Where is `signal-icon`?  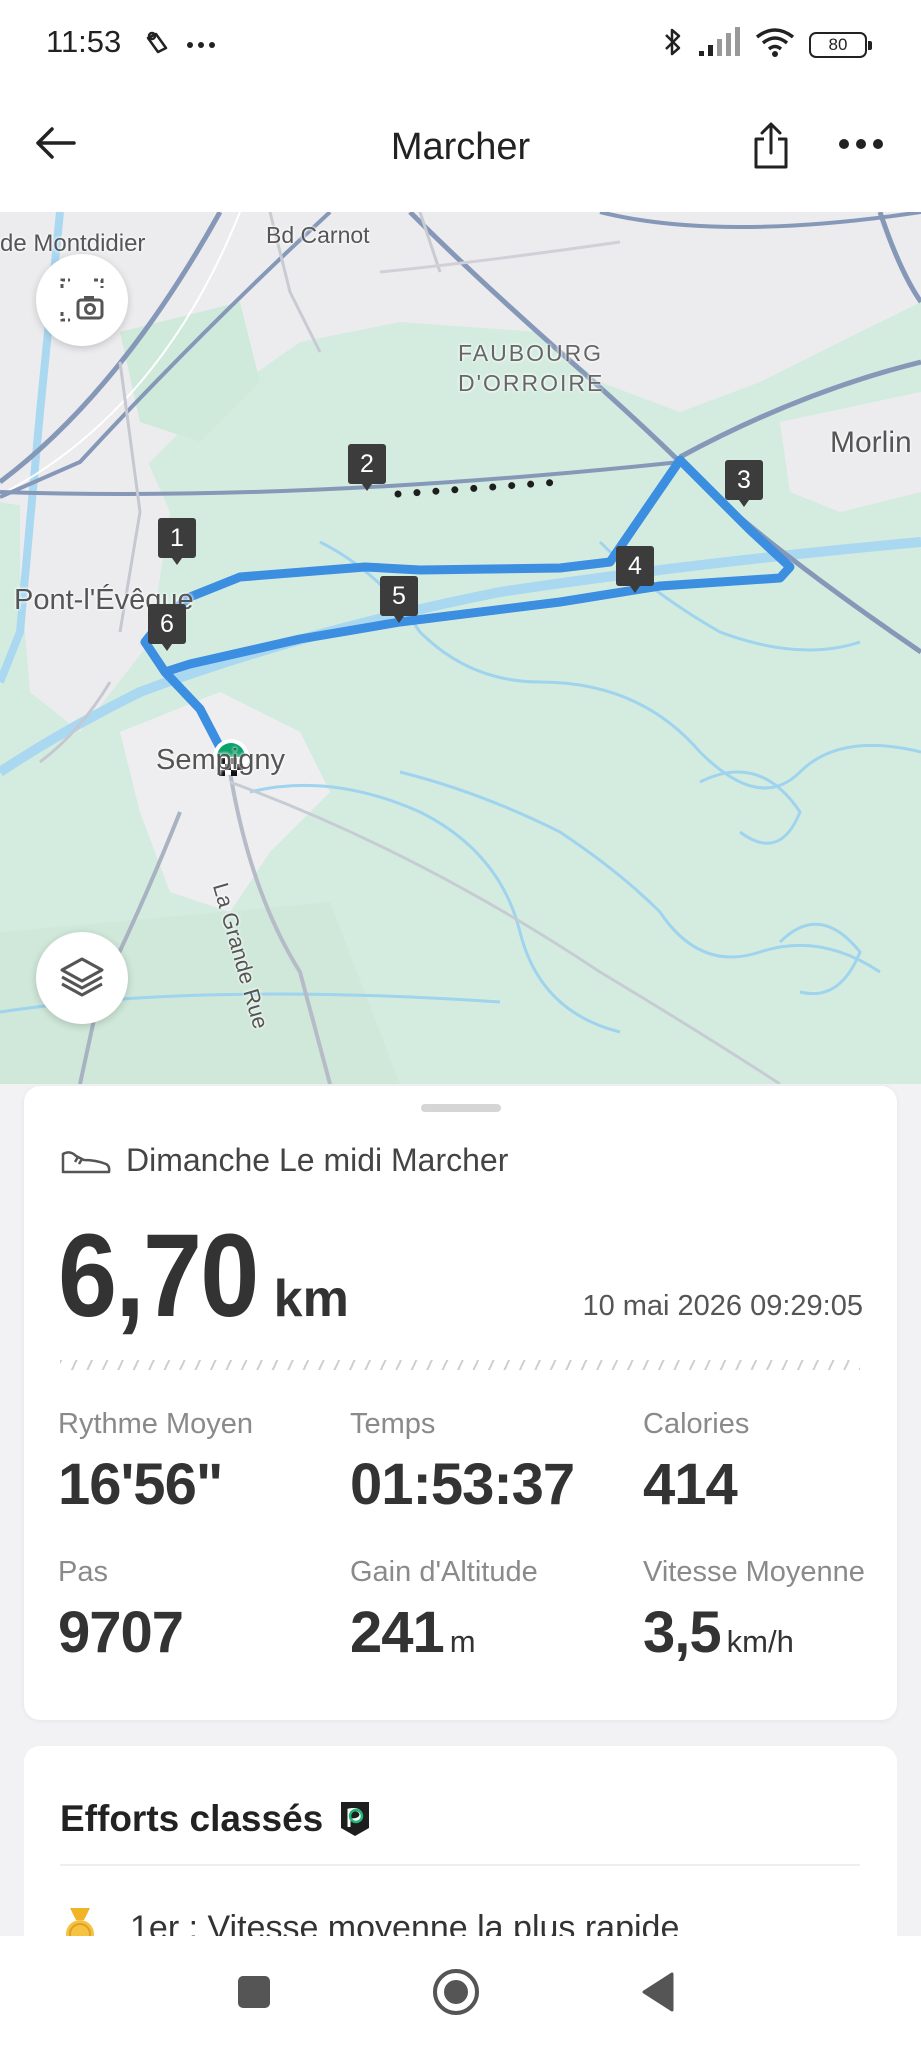
signal-icon is located at coordinates (719, 44).